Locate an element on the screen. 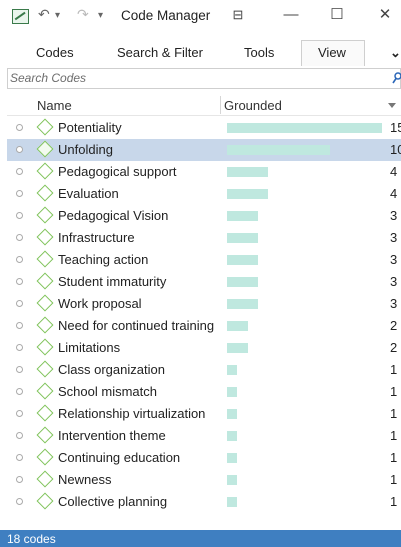 The image size is (401, 547). table-row: Evaluation 4 is located at coordinates (204, 194).